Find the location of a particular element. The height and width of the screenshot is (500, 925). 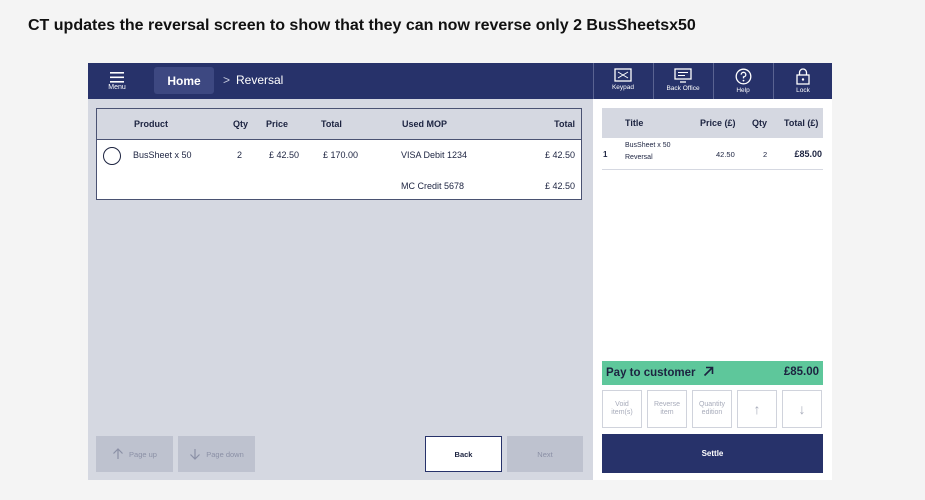

lock-label: Lock is located at coordinates (803, 90).